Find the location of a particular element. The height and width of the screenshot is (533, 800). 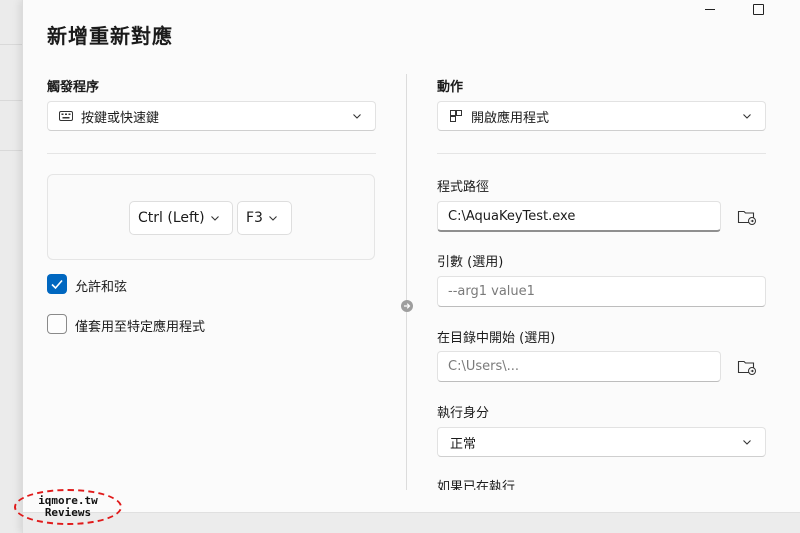

maximize-icon is located at coordinates (758, 9).